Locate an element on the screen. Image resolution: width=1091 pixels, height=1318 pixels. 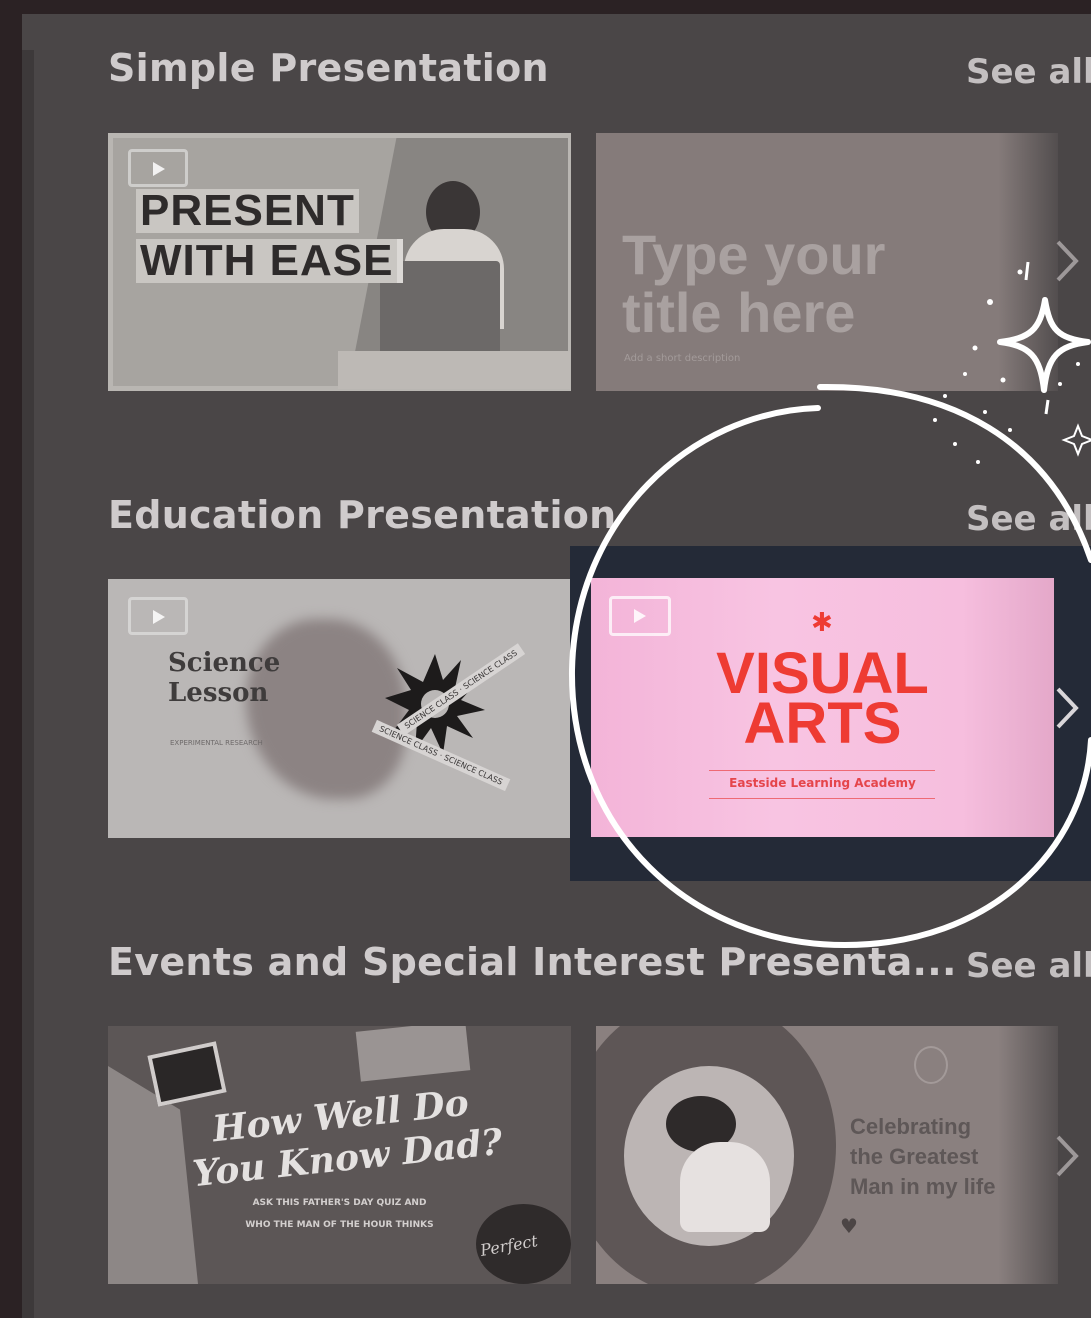
chevron-right-icon is located at coordinates (1067, 1156).